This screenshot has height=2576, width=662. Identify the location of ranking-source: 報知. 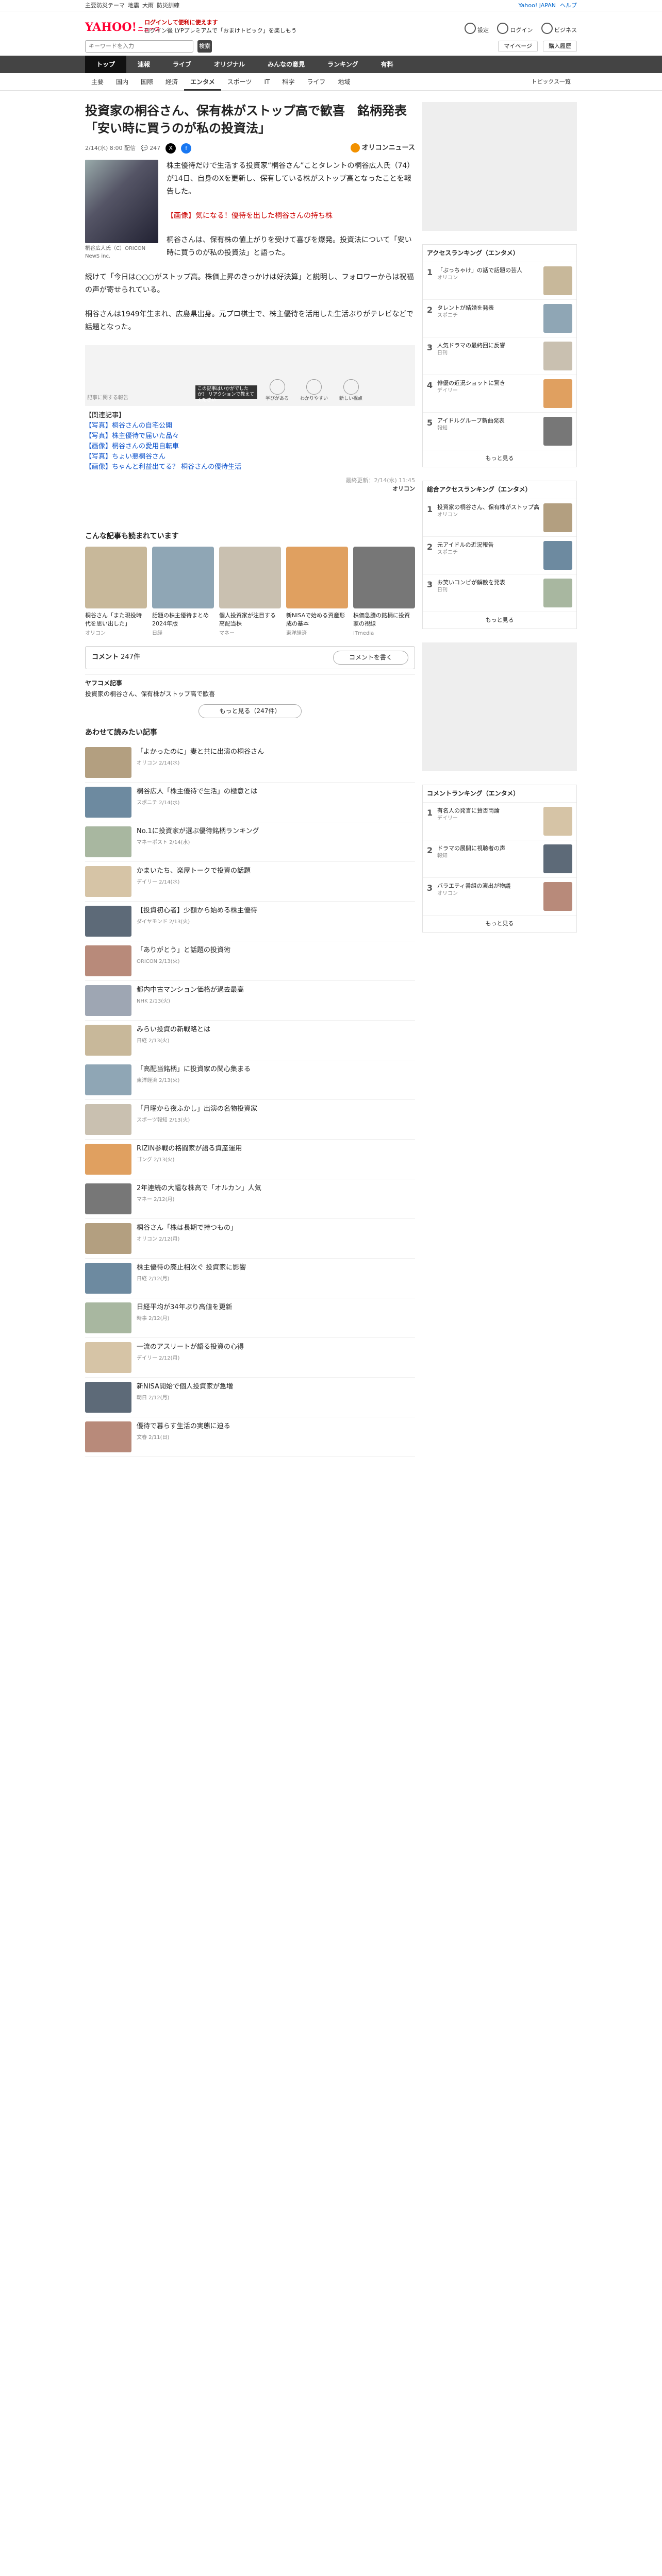
(442, 856).